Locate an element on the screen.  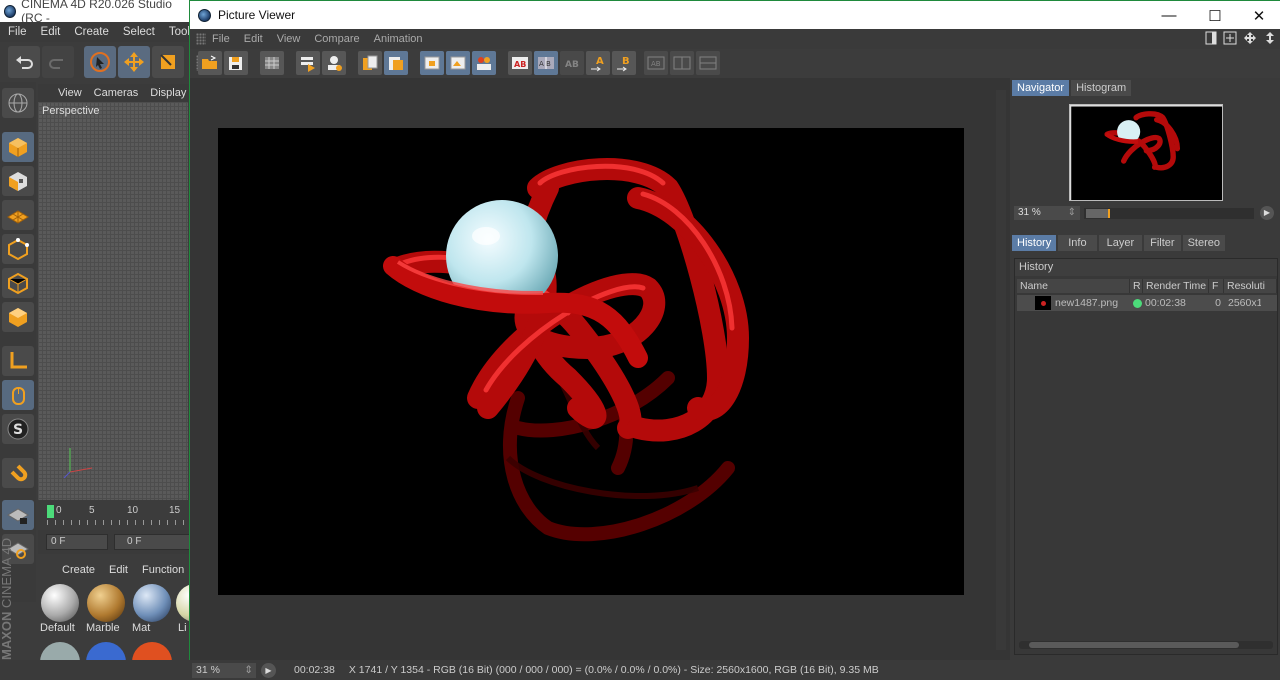
points-cube-icon is located at coordinates (18, 249).